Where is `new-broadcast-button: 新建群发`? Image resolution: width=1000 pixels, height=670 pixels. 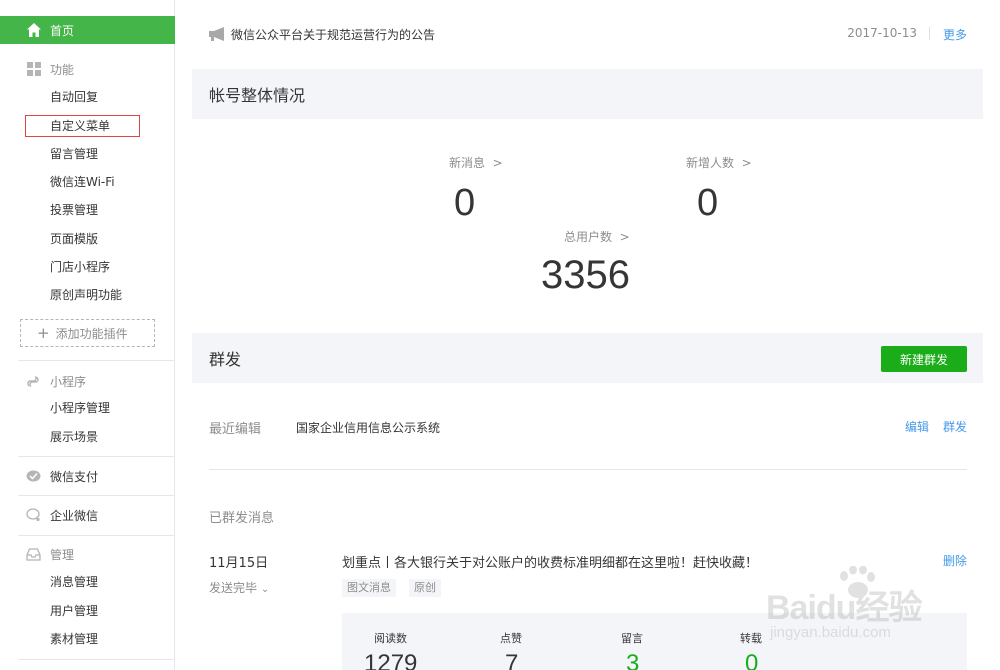 new-broadcast-button: 新建群发 is located at coordinates (924, 359).